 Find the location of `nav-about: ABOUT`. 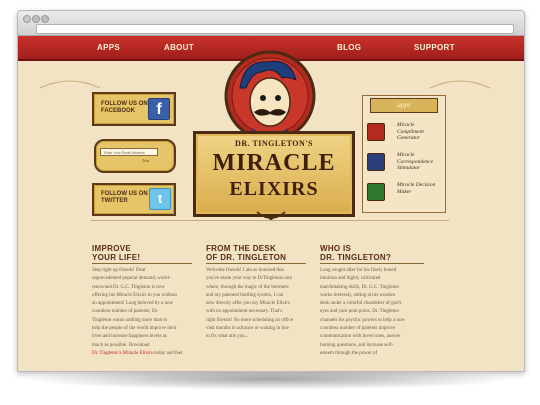

nav-about: ABOUT is located at coordinates (179, 47).